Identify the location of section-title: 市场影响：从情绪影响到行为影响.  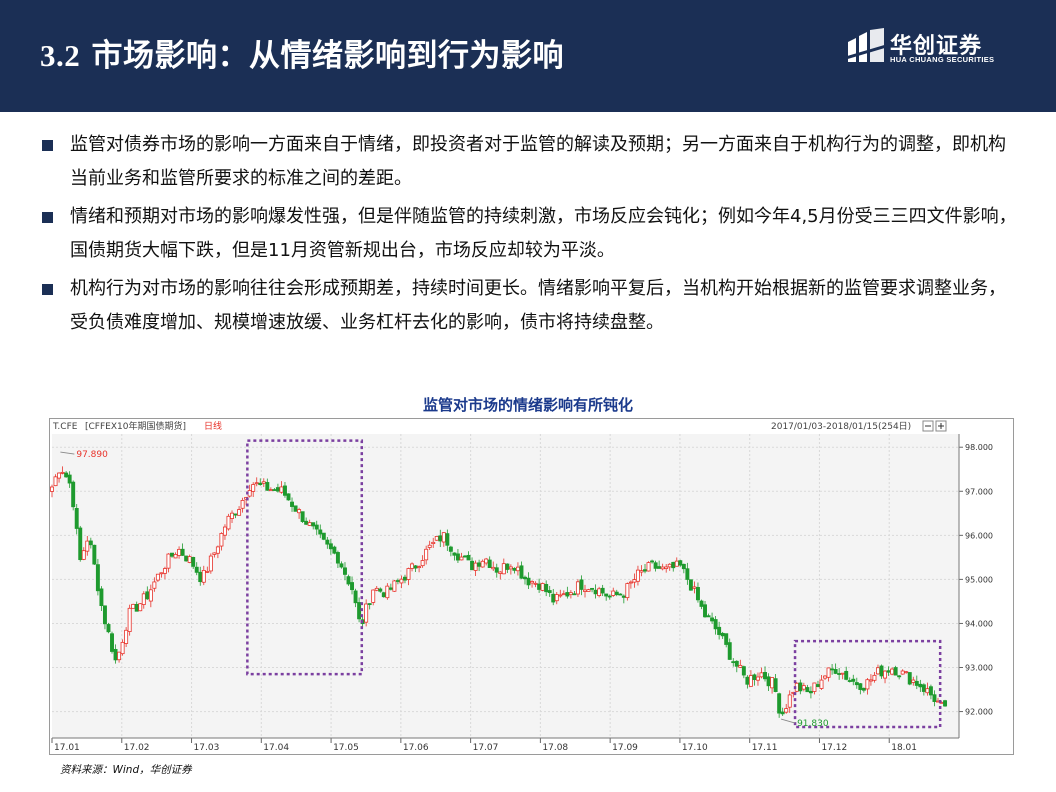
(328, 56).